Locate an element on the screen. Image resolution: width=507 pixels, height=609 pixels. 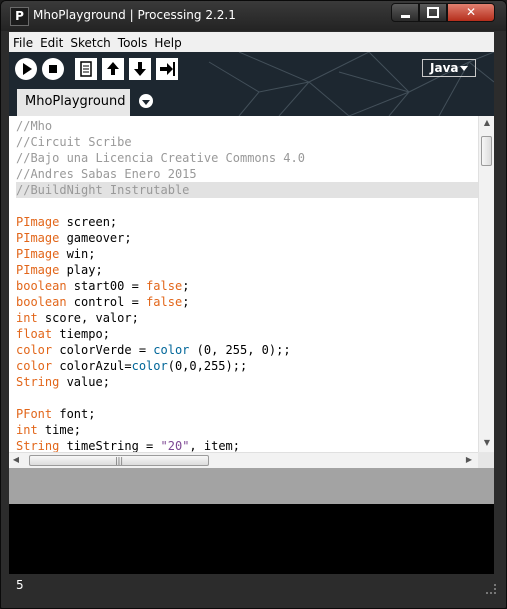
export-button is located at coordinates (167, 69).